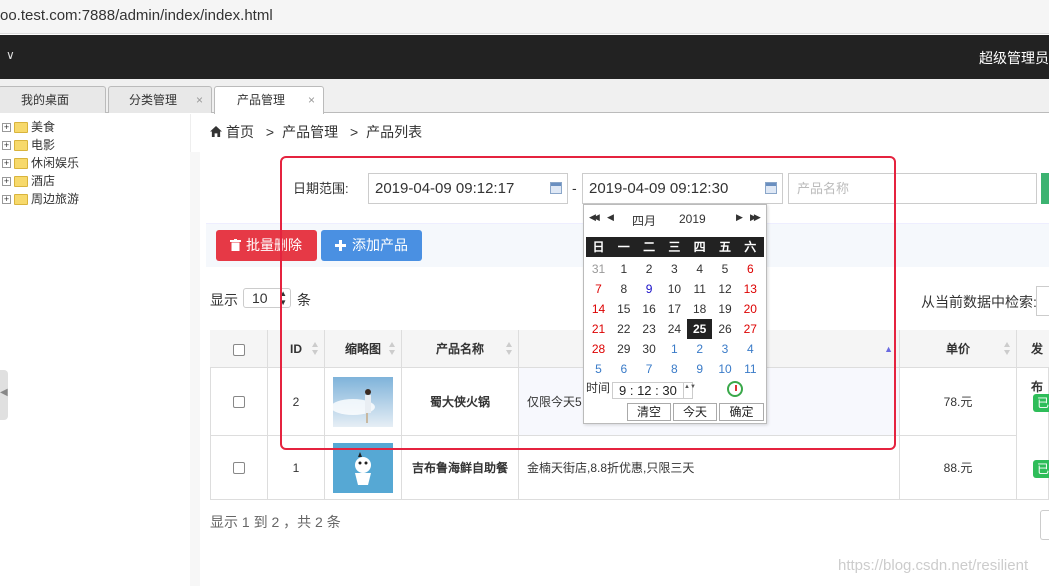 The height and width of the screenshot is (586, 1049). I want to click on sidebar-toggle: ◀, so click(4, 395).